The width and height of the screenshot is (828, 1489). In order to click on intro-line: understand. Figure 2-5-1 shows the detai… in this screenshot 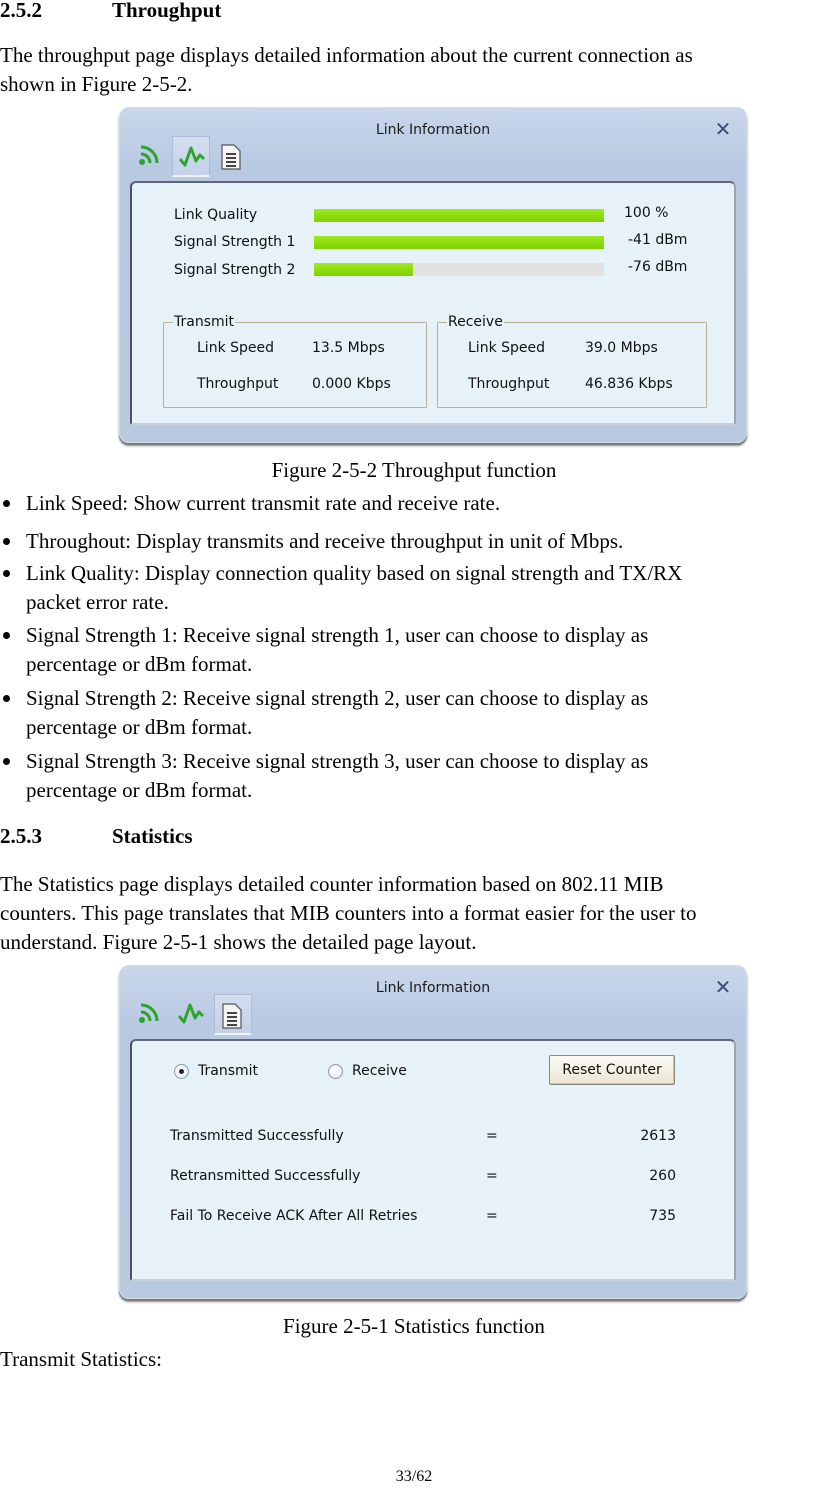, I will do `click(238, 942)`.